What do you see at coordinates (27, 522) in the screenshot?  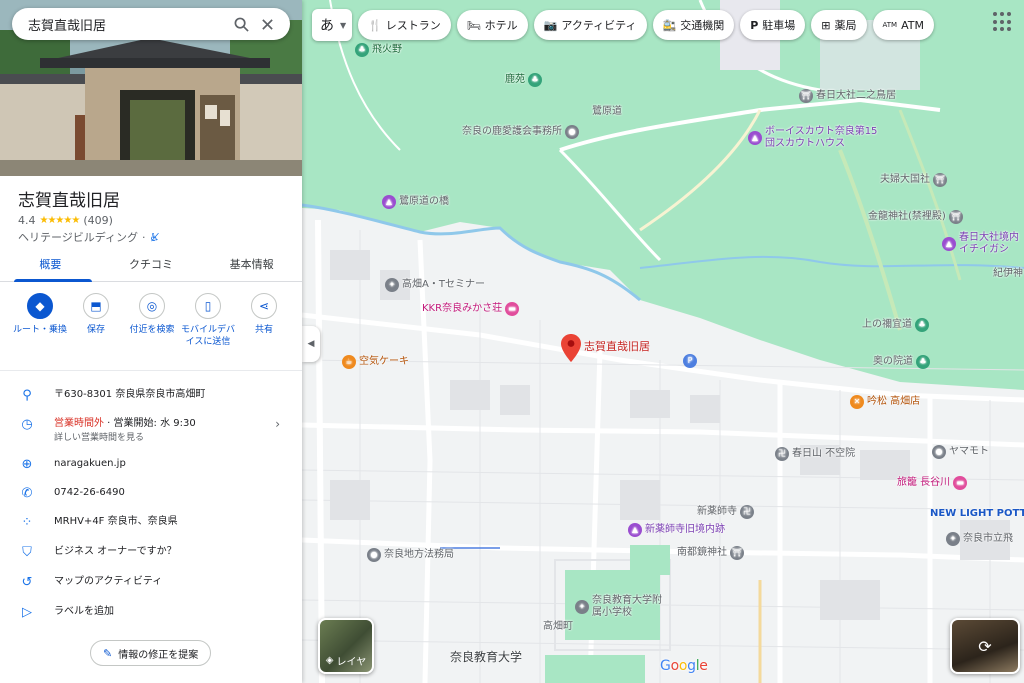 I see `plus-code-icon: ⁘` at bounding box center [27, 522].